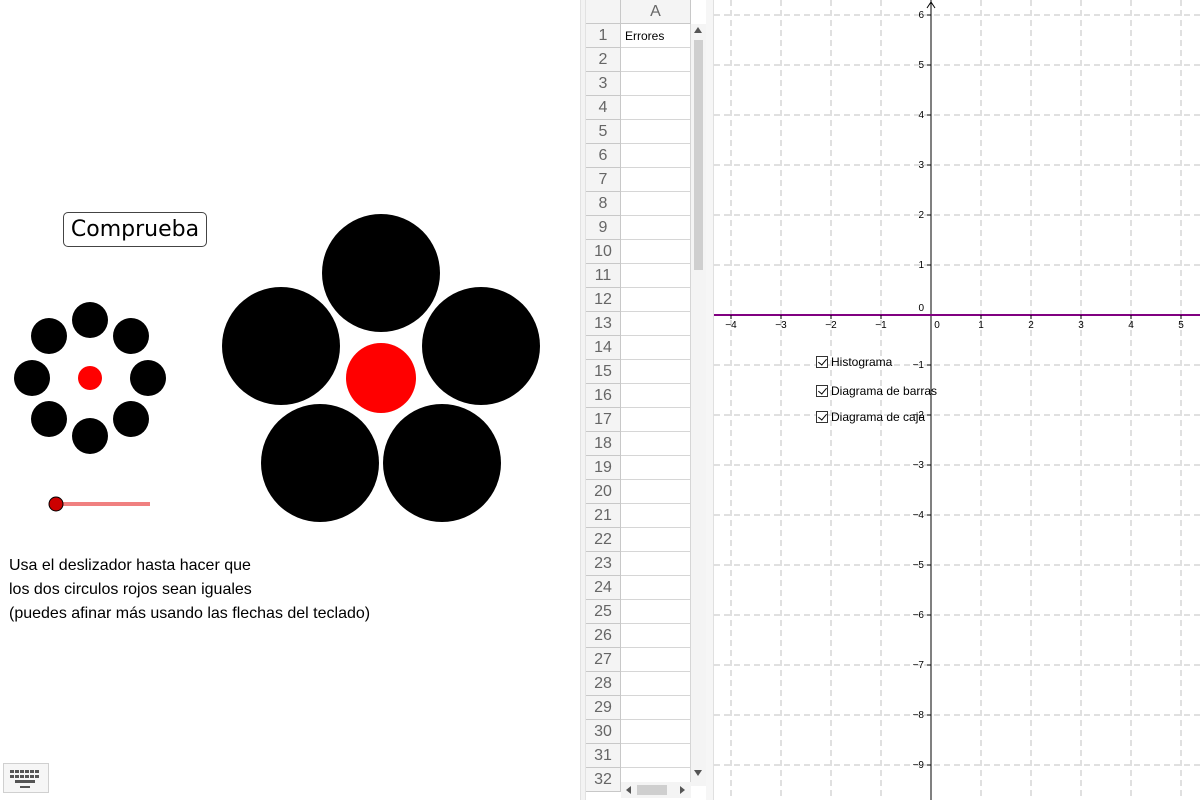 The width and height of the screenshot is (1200, 805). I want to click on row-header: 10, so click(603, 252).